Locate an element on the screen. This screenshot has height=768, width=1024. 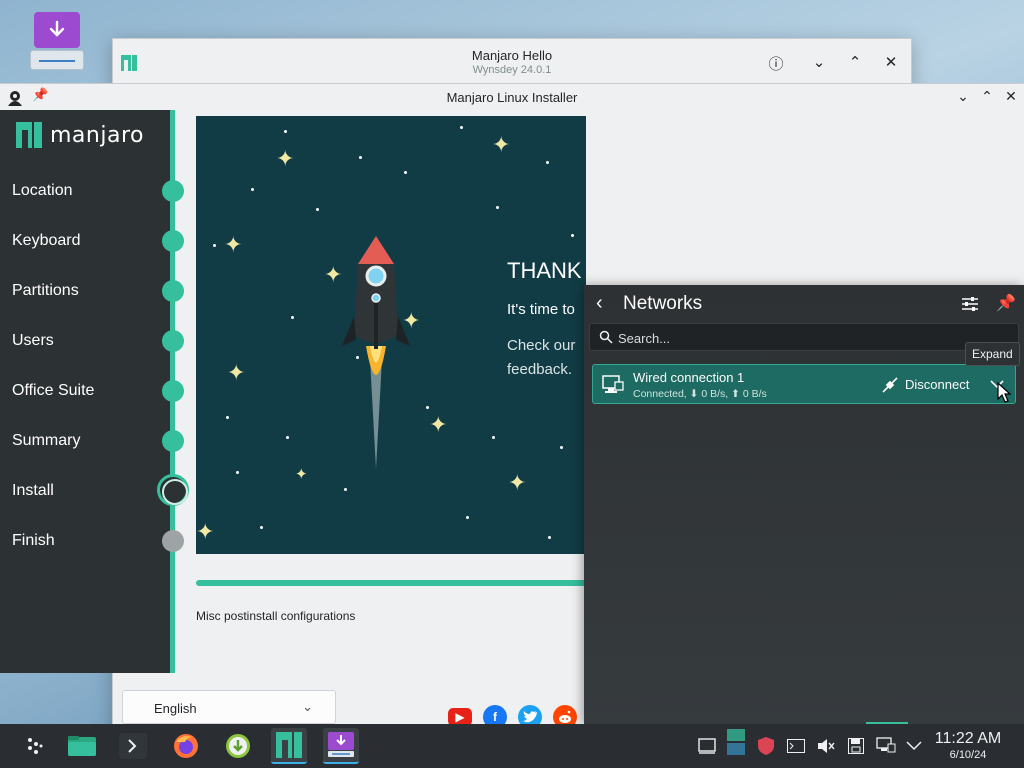
network-tray-icon is located at coordinates (886, 746).